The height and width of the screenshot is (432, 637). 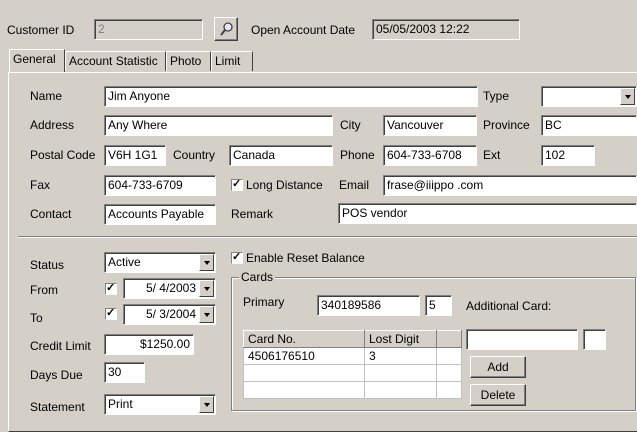 I want to click on additional-card-label: Additional Card:, so click(x=509, y=306).